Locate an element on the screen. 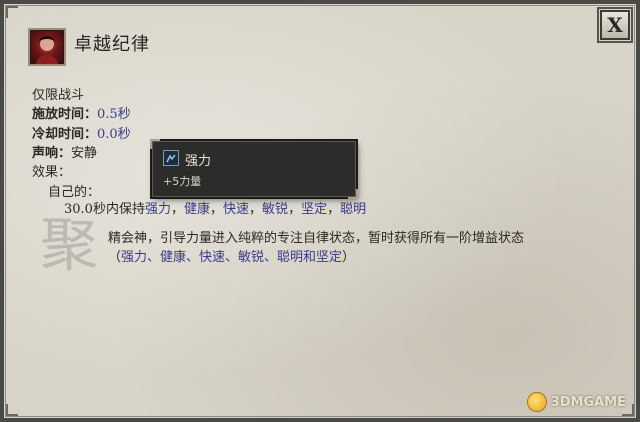 Image resolution: width=640 pixels, height=422 pixels. buff-link-health: 健康 is located at coordinates (197, 209).